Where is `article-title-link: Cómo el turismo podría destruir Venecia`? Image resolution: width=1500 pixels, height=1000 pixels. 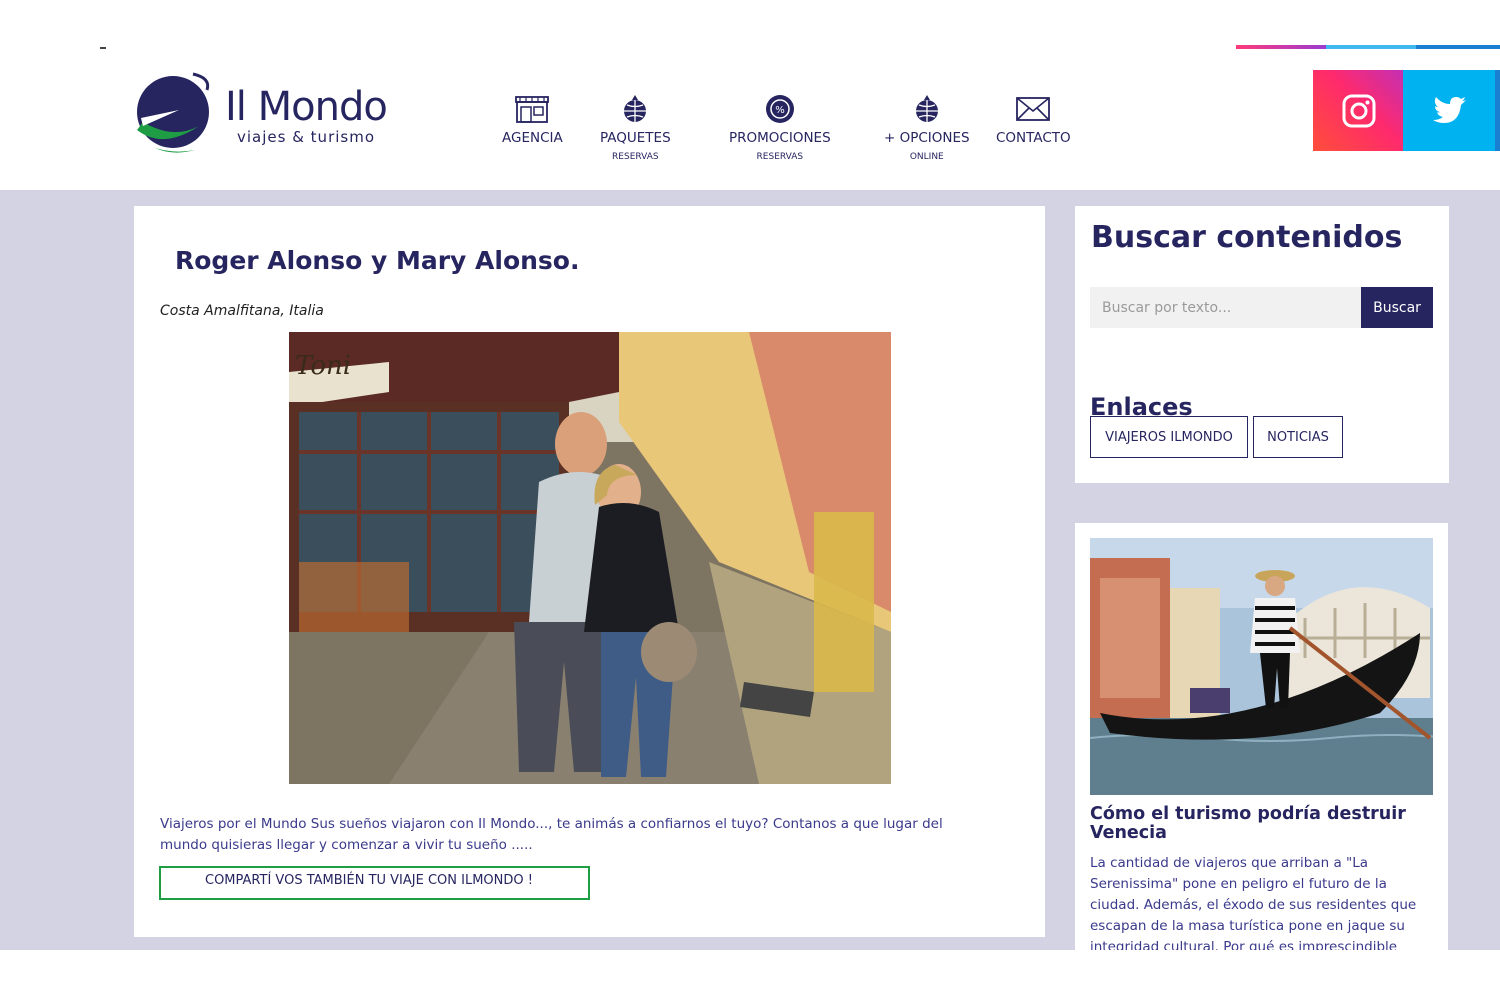 article-title-link: Cómo el turismo podría destruir Venecia is located at coordinates (1260, 824).